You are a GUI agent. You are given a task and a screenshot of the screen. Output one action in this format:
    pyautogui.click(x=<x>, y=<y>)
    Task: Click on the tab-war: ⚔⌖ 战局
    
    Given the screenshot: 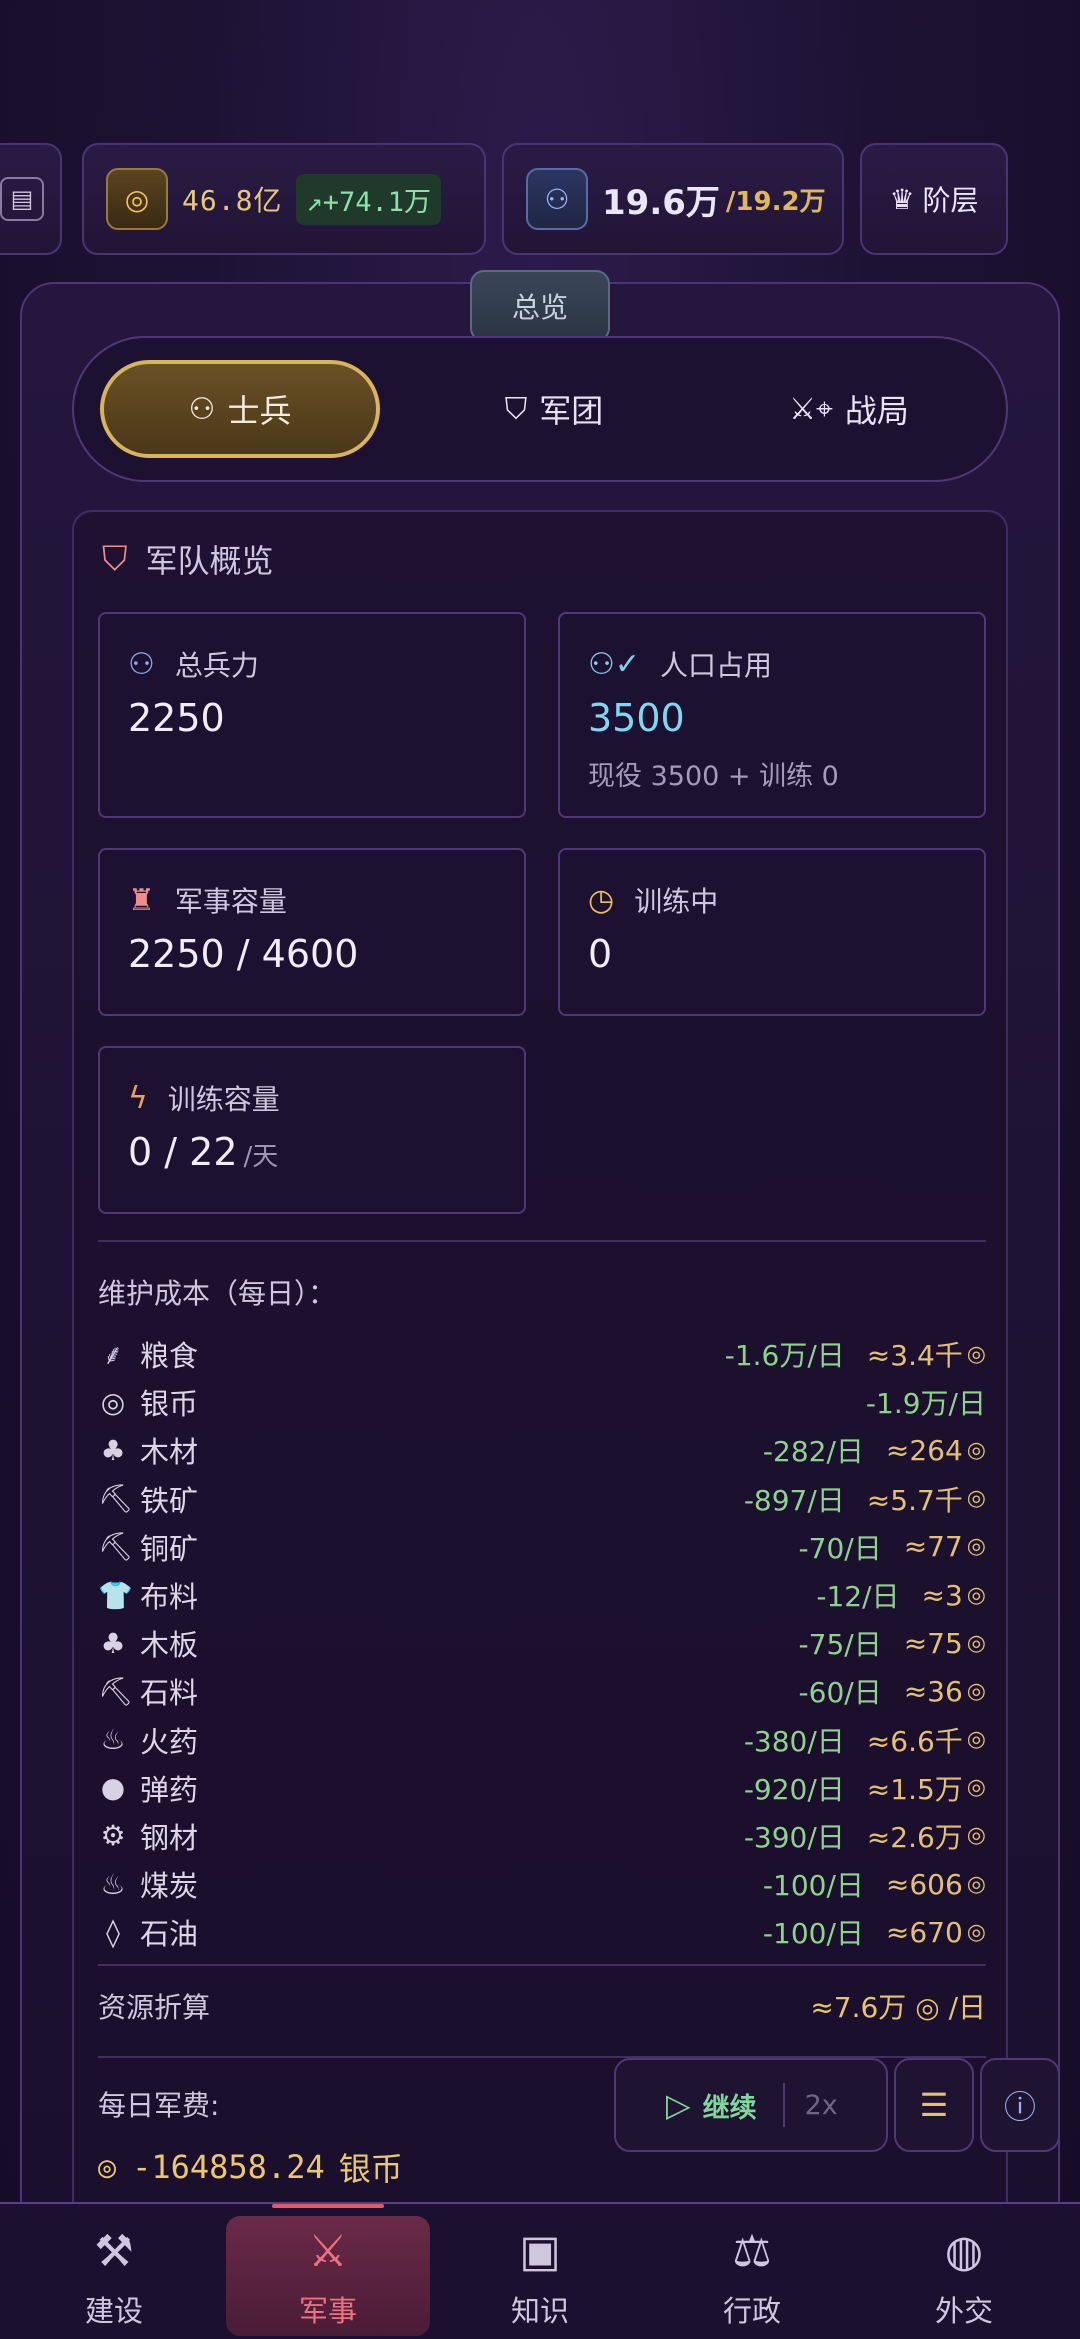 What is the action you would take?
    pyautogui.click(x=849, y=409)
    